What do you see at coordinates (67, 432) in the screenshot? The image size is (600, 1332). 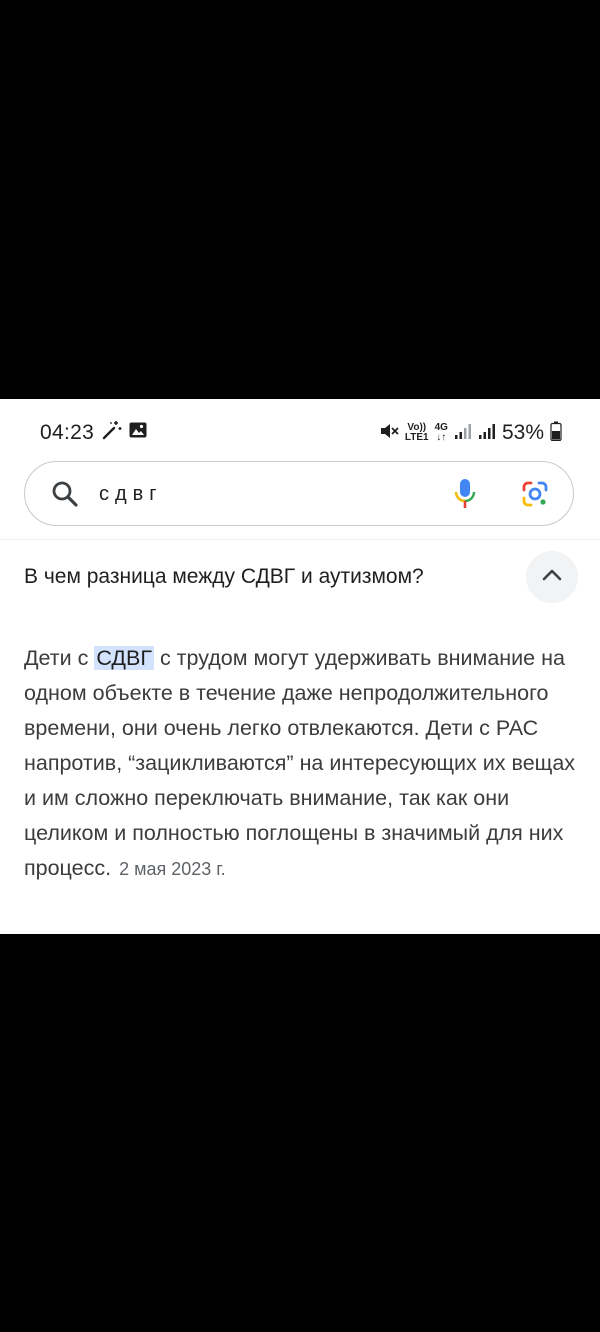 I see `status-time: 04:23` at bounding box center [67, 432].